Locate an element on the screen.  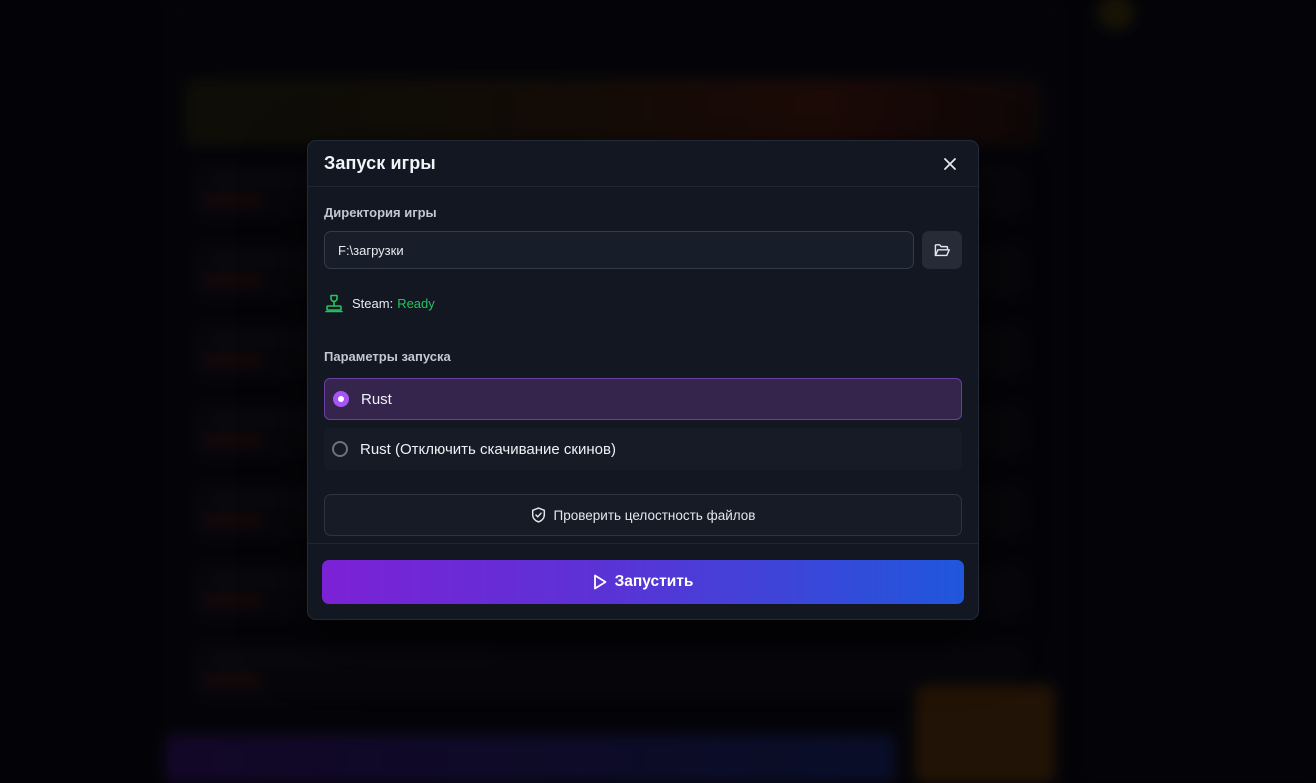
close-icon is located at coordinates (950, 163).